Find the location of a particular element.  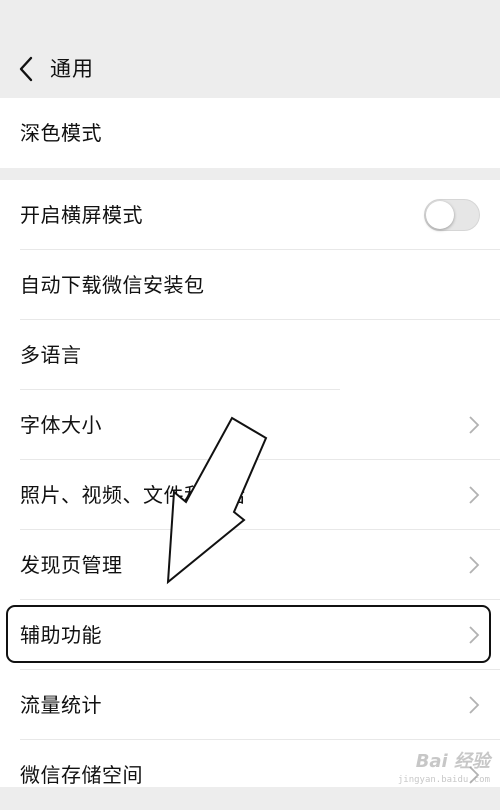

back-button is located at coordinates (26, 69).